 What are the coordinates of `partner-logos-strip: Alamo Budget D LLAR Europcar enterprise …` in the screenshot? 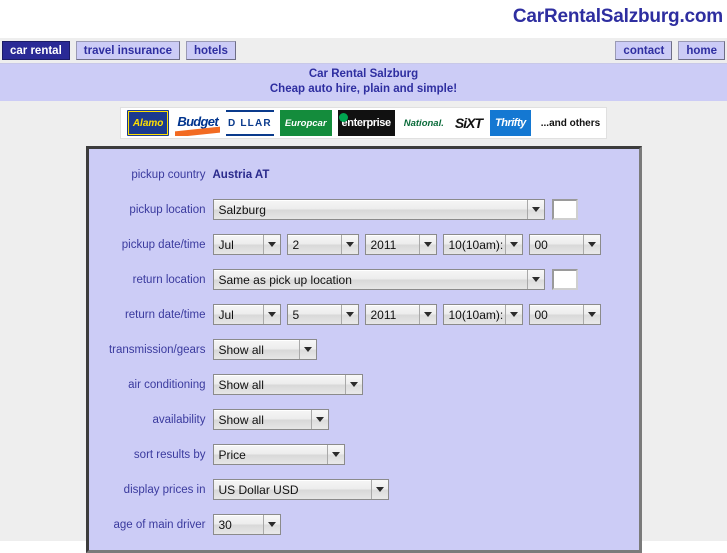 It's located at (363, 123).